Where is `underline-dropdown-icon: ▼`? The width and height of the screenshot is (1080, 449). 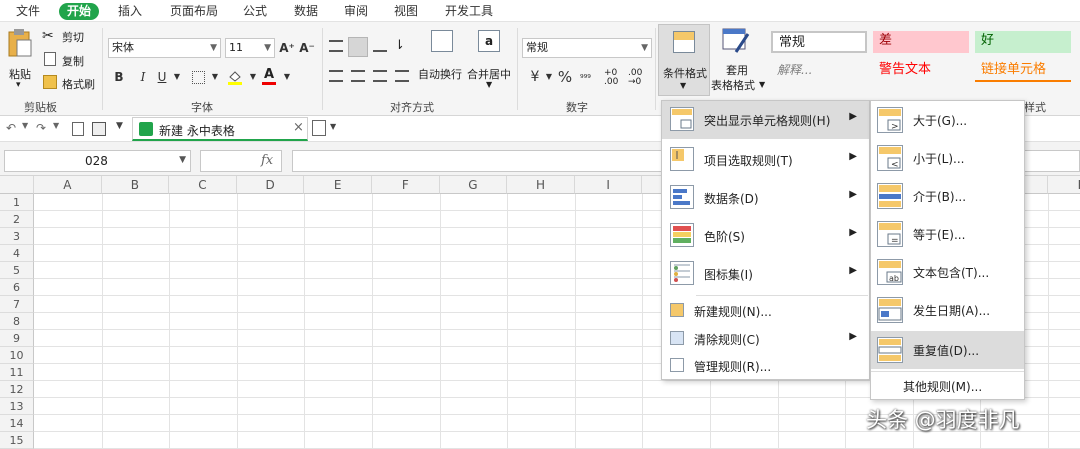
underline-dropdown-icon: ▼ is located at coordinates (177, 77).